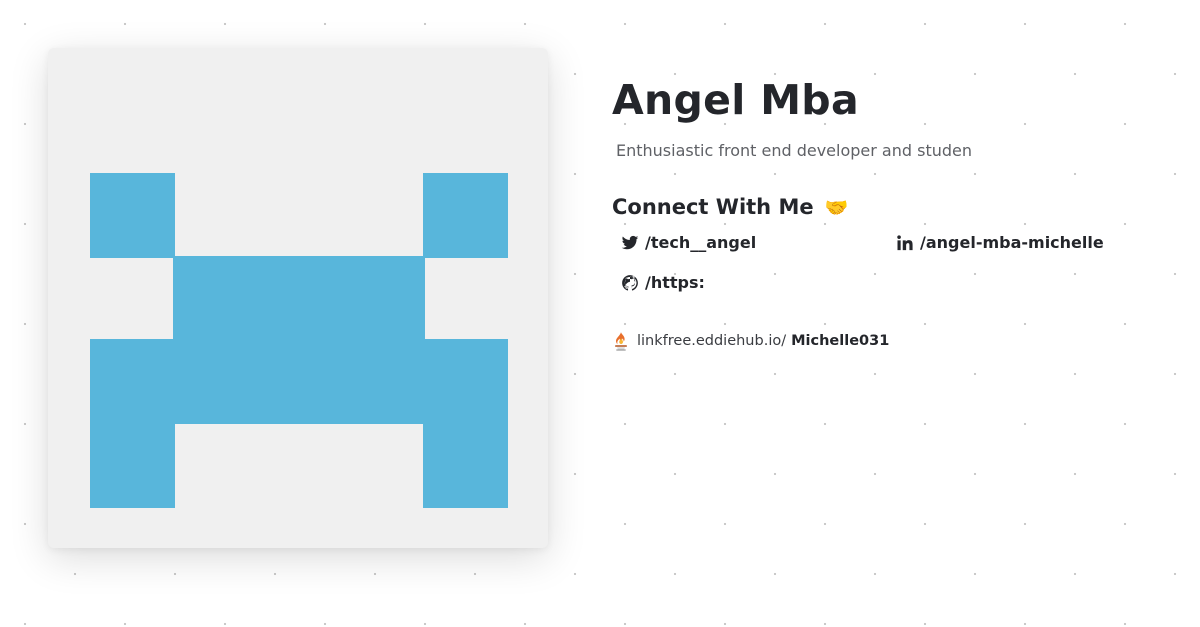 The width and height of the screenshot is (1200, 627). I want to click on twitter-icon, so click(630, 242).